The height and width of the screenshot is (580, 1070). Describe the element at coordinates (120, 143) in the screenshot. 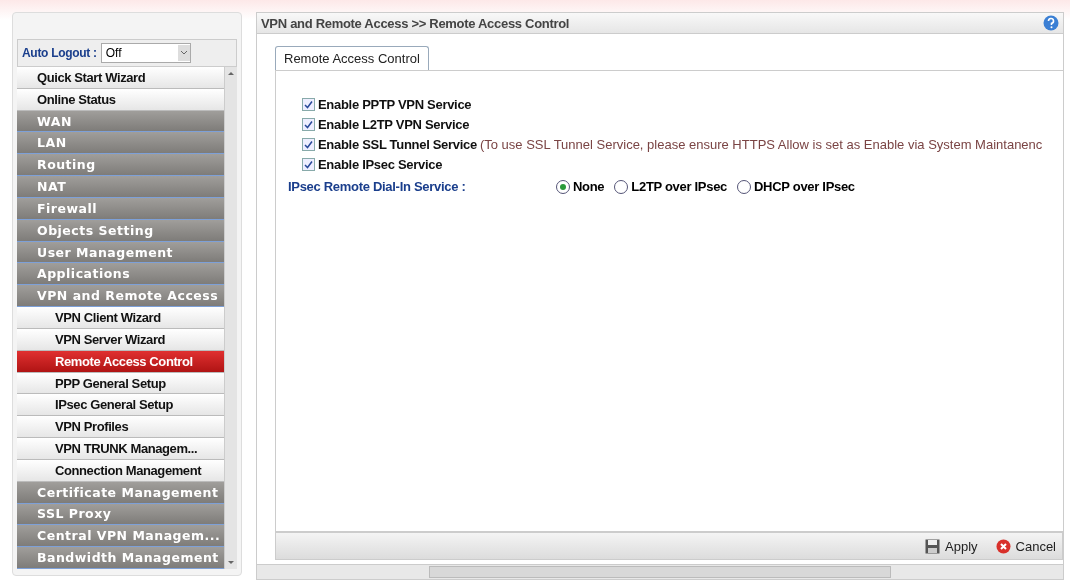

I see `menu-item: LAN` at that location.